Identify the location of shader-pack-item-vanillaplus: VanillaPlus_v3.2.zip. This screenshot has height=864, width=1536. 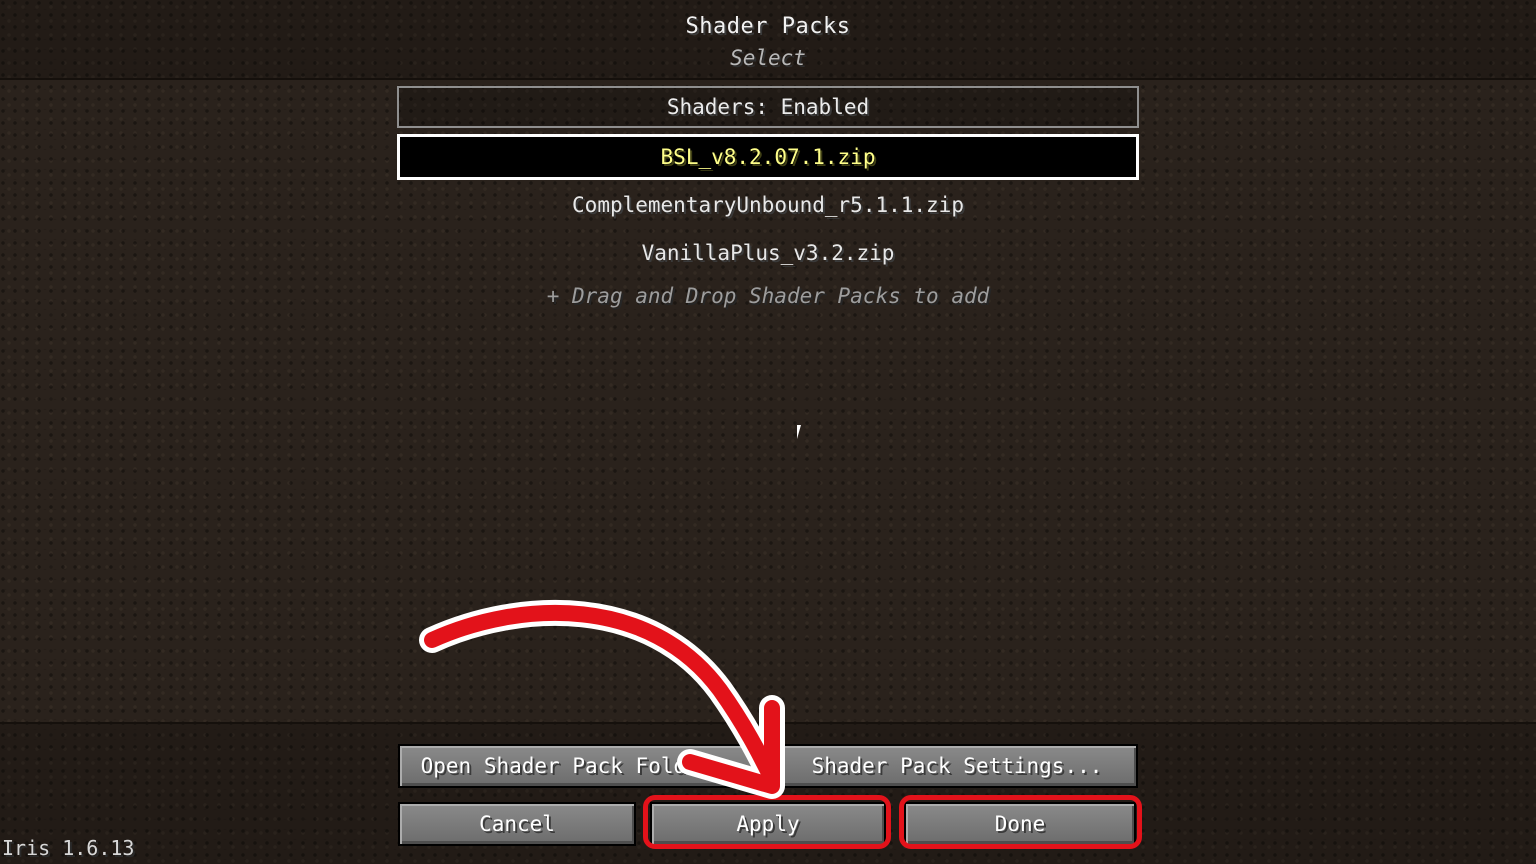
(768, 253).